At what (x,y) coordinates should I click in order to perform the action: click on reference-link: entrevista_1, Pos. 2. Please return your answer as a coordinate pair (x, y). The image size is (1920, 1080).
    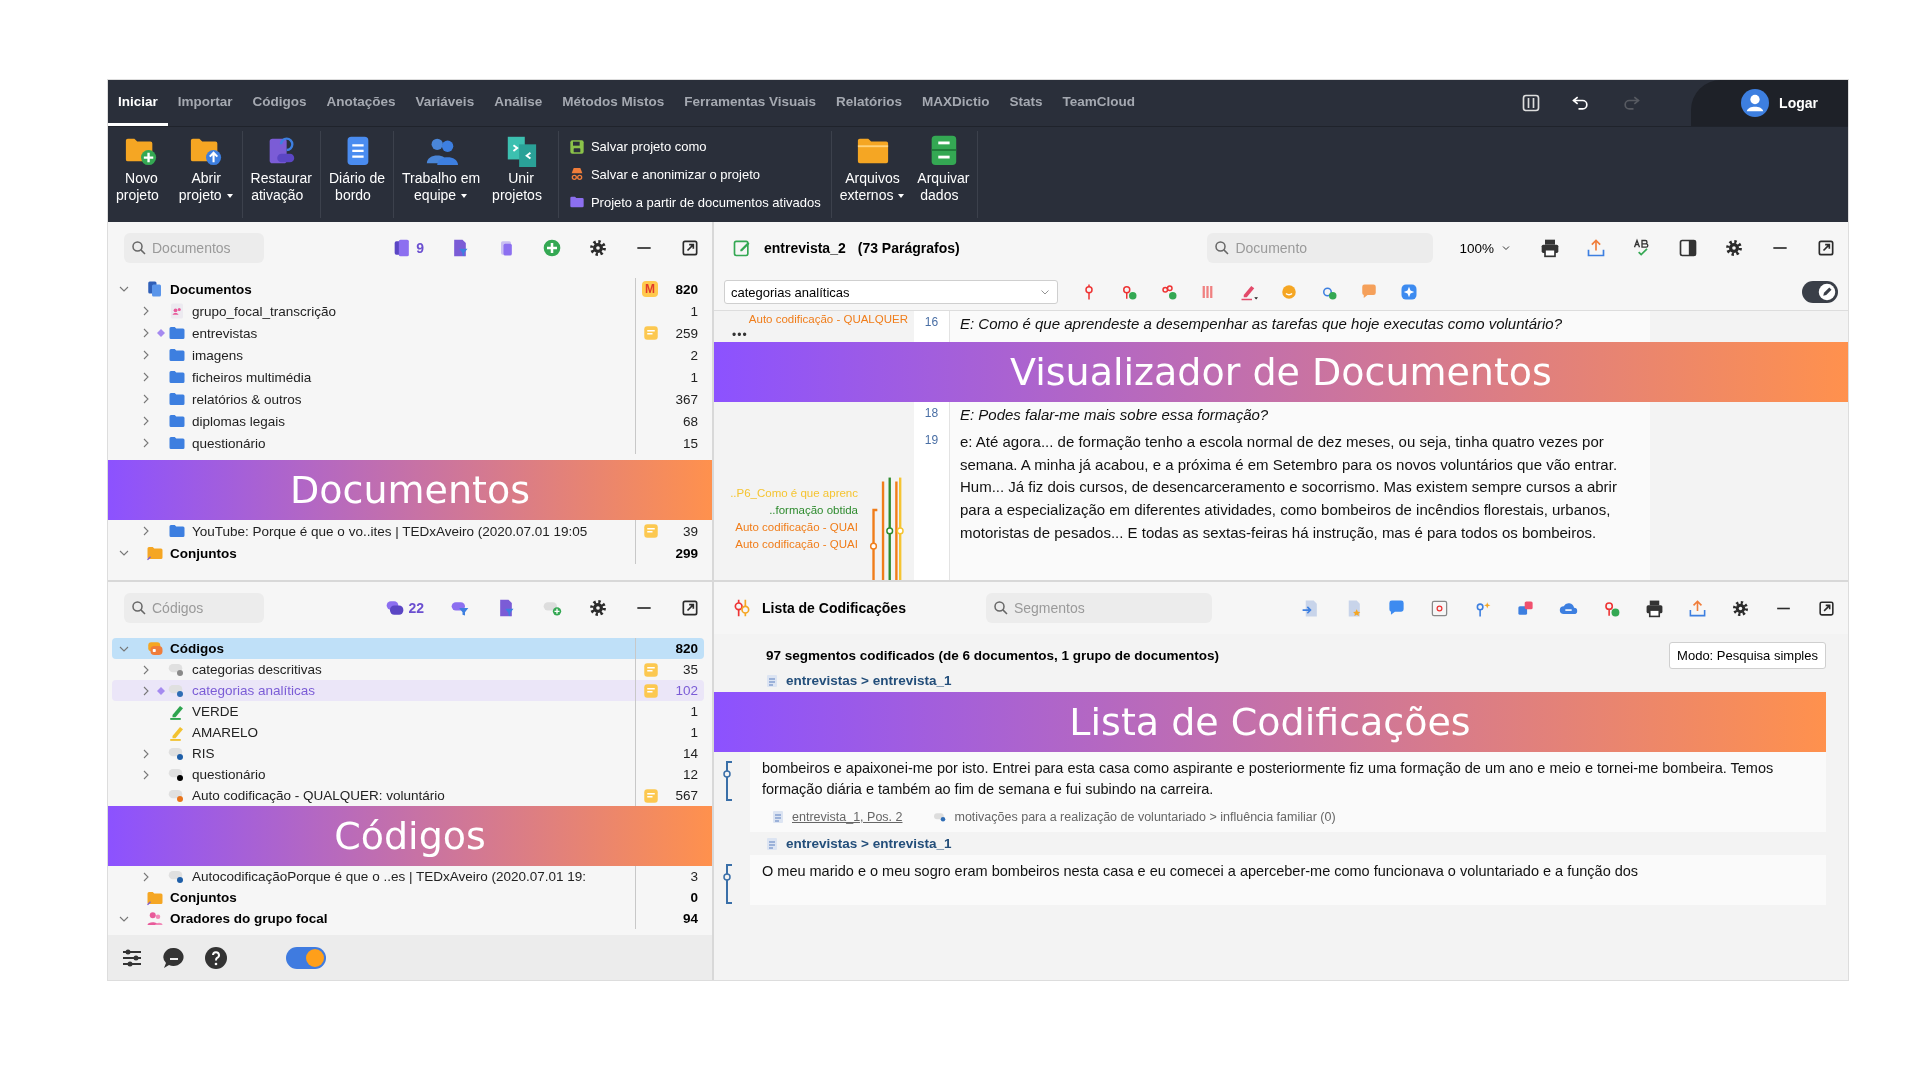
    Looking at the image, I should click on (847, 817).